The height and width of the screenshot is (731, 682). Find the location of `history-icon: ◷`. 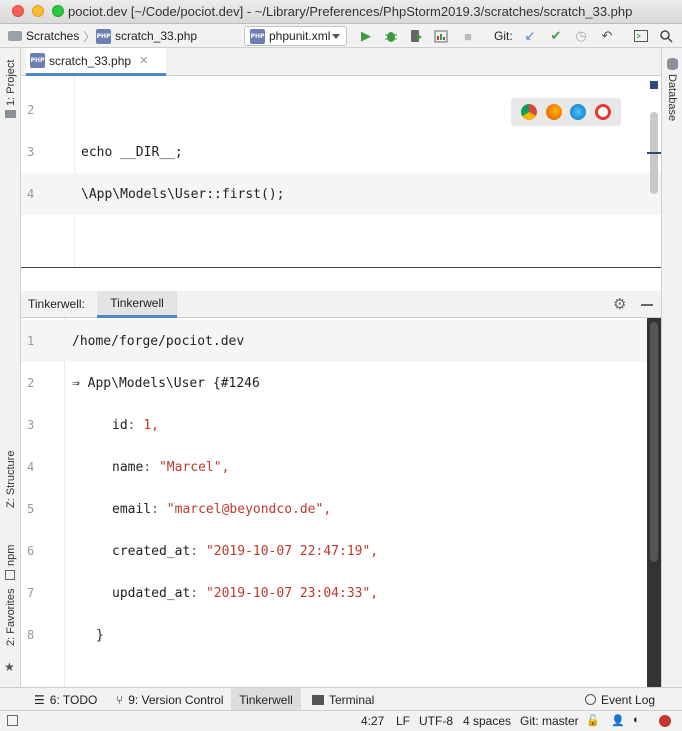

history-icon: ◷ is located at coordinates (581, 36).